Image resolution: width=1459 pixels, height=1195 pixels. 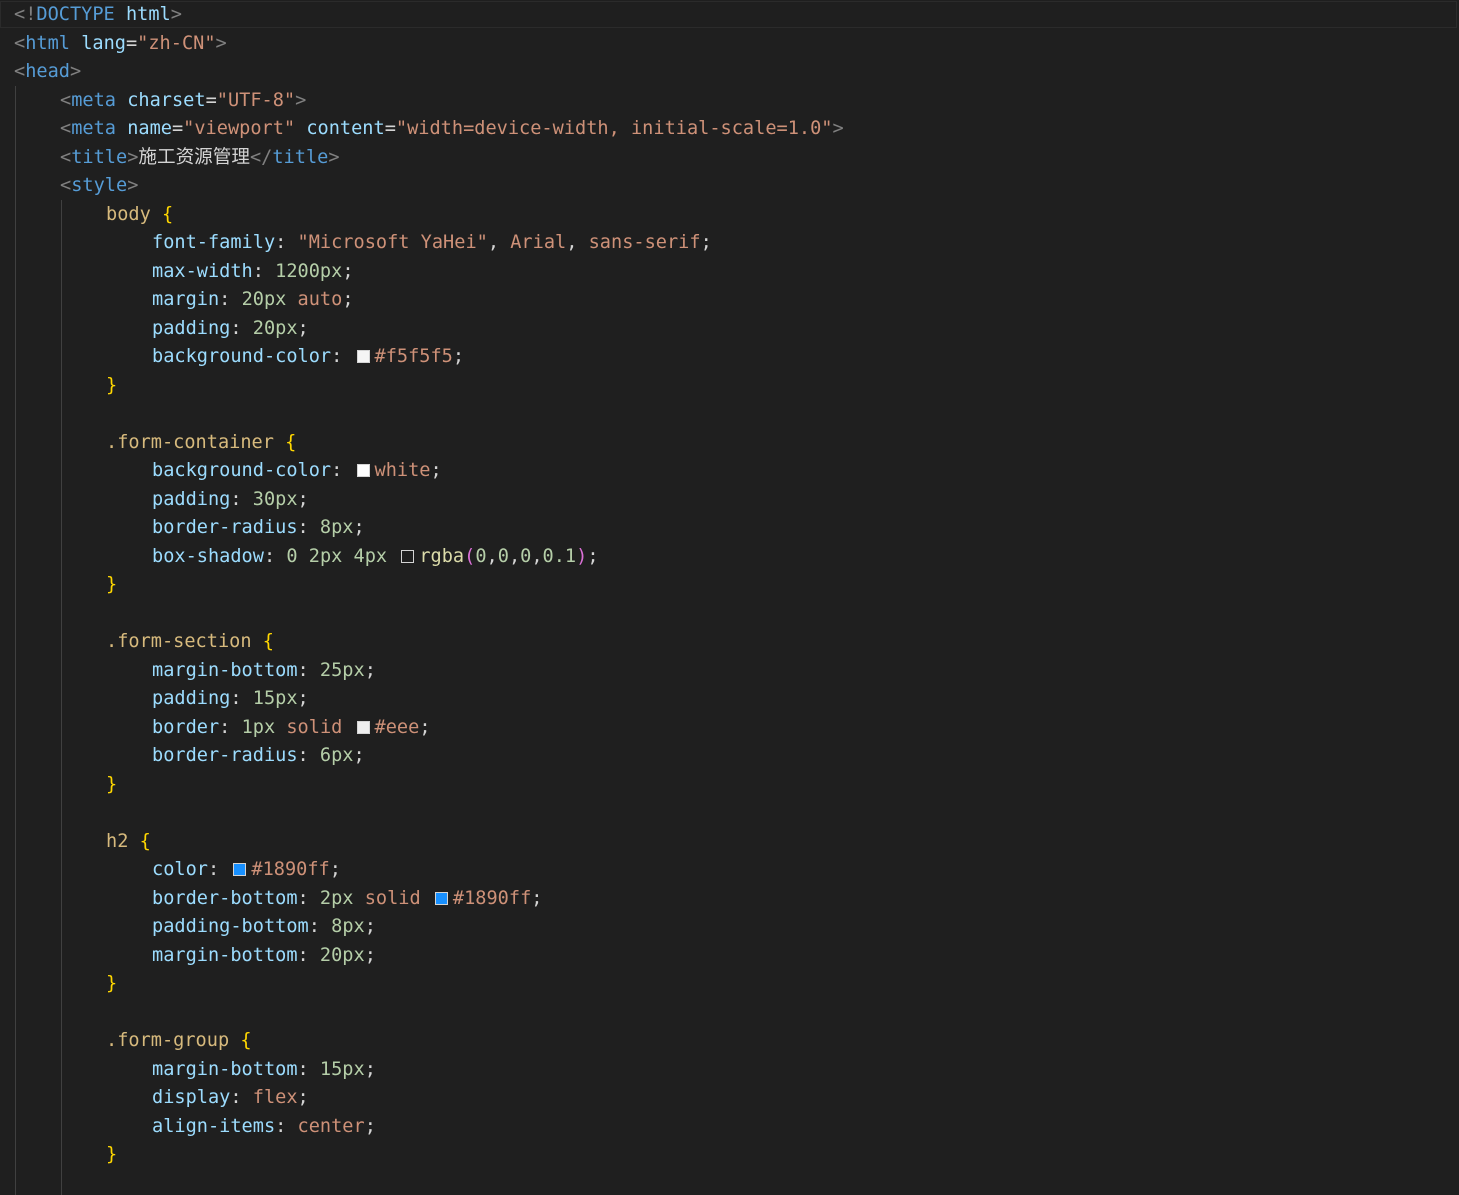 I want to click on code-token: color, so click(x=180, y=869).